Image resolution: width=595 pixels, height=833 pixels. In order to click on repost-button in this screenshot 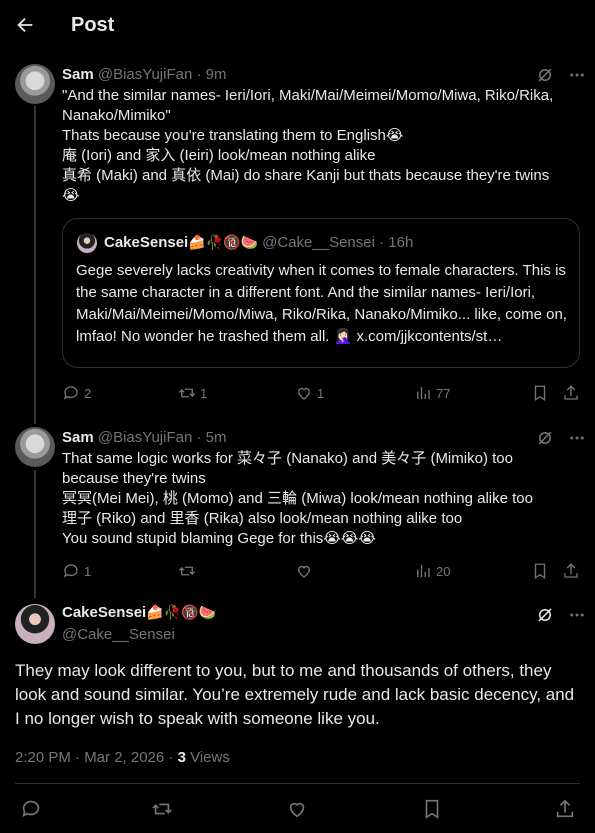, I will do `click(189, 571)`.